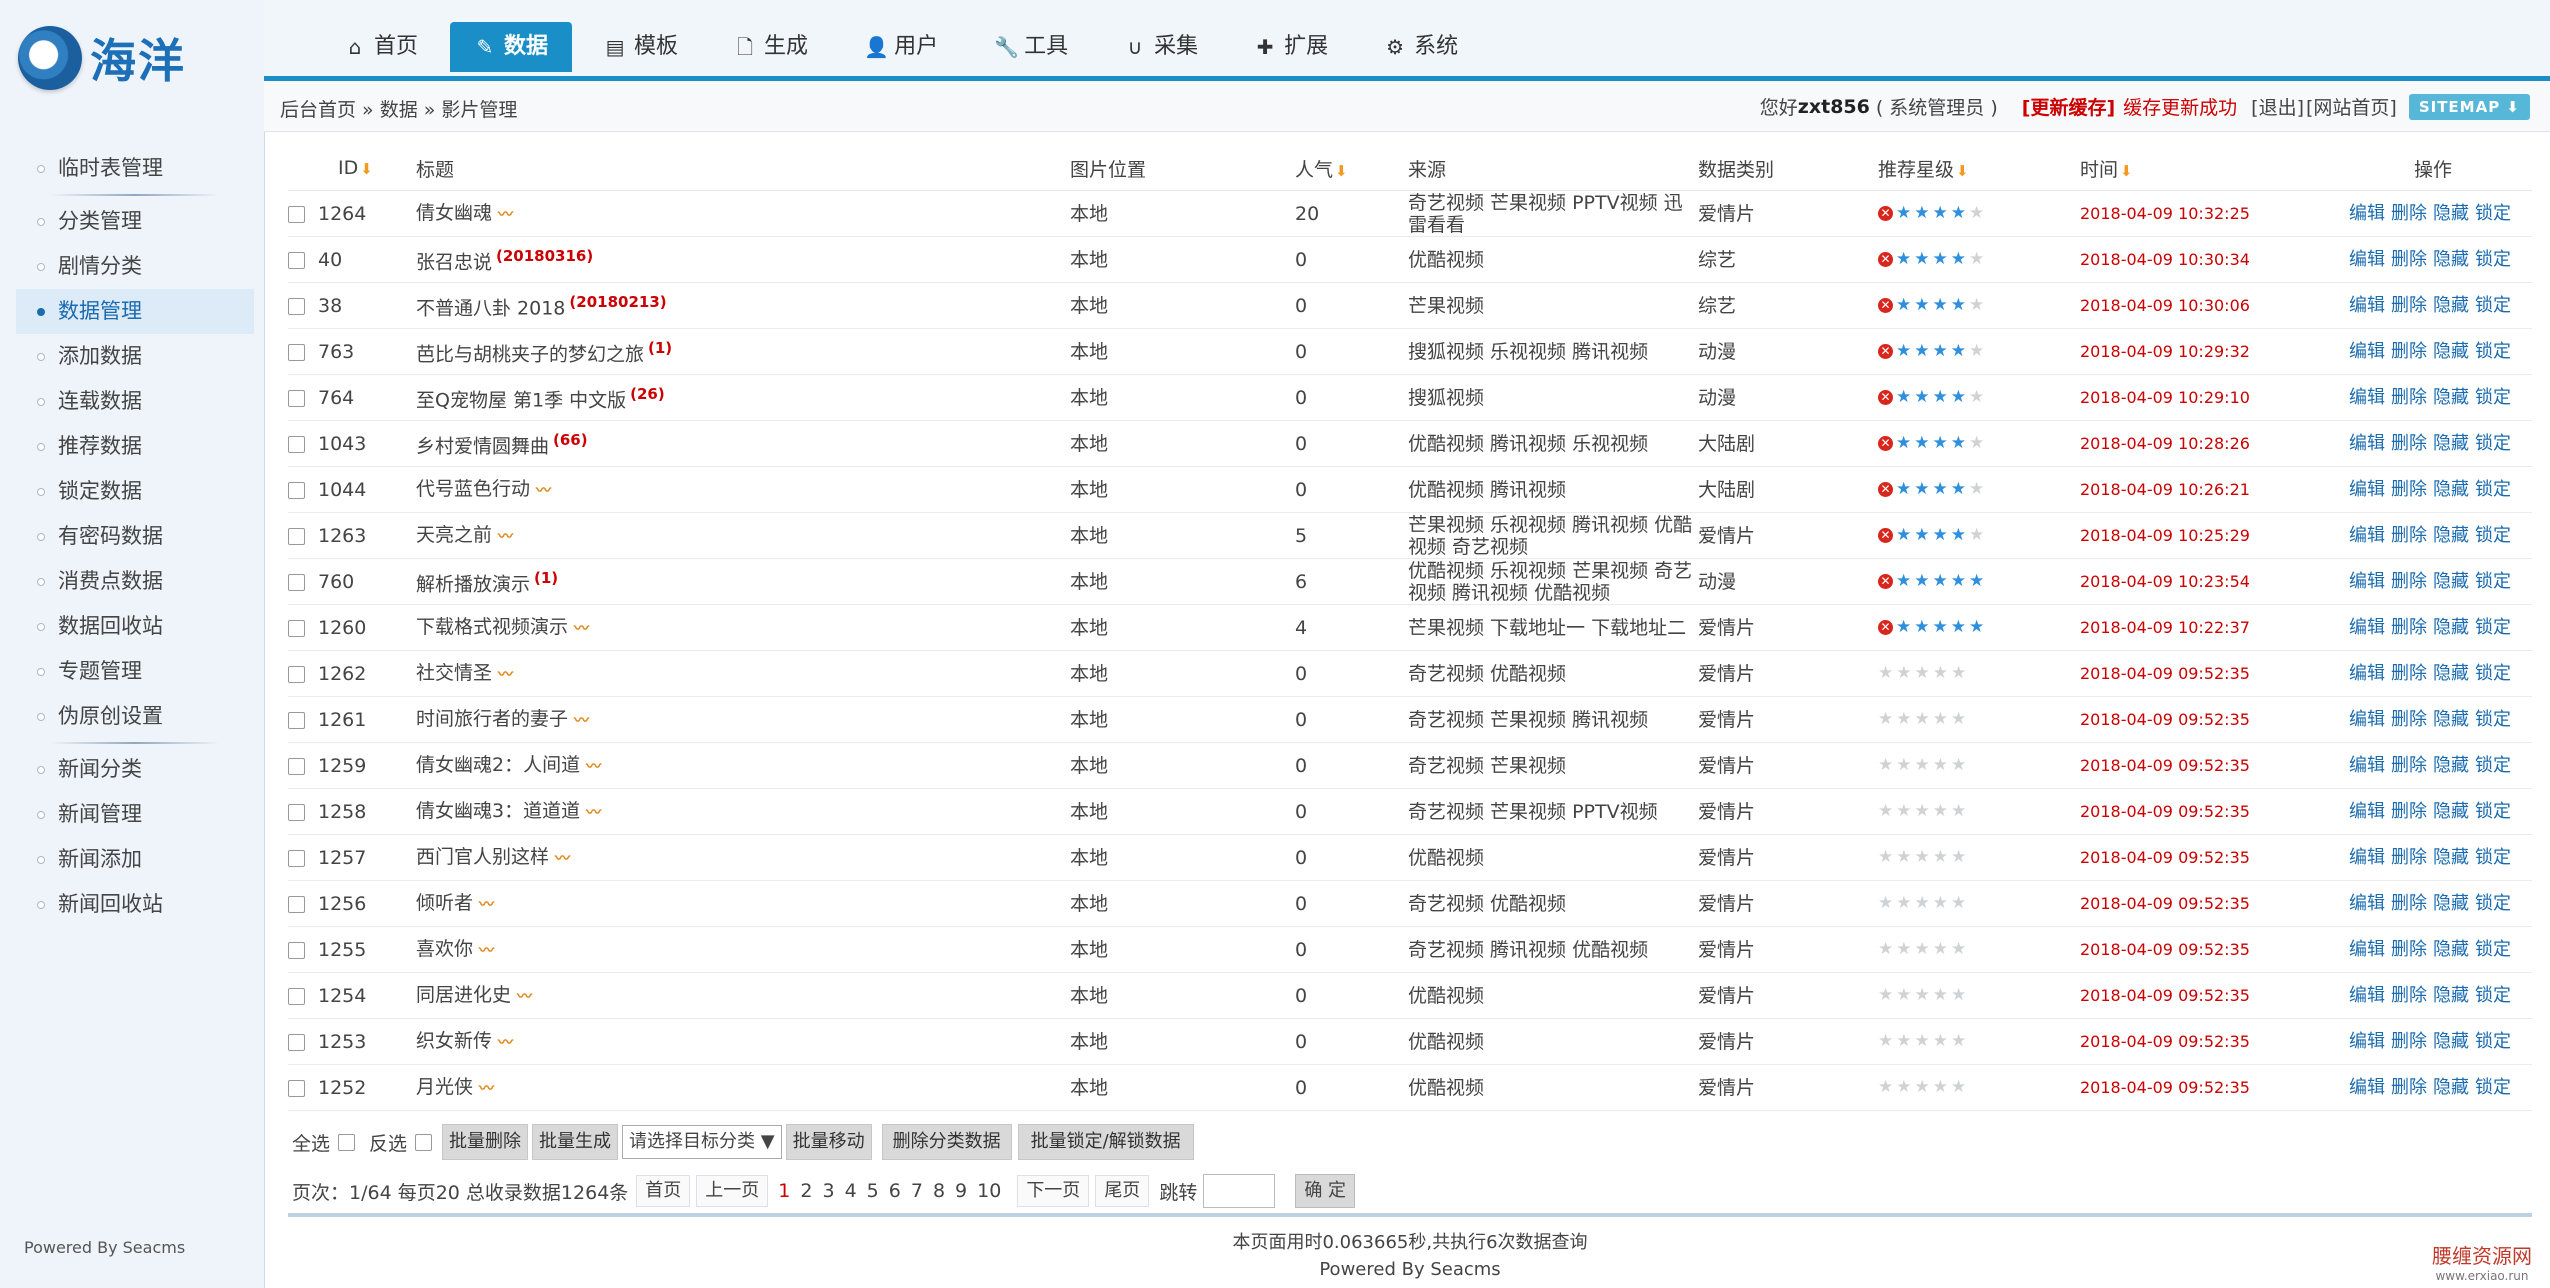 The width and height of the screenshot is (2550, 1288). What do you see at coordinates (492, 719) in the screenshot?
I see `row-title-link: 时间旅行者的妻子` at bounding box center [492, 719].